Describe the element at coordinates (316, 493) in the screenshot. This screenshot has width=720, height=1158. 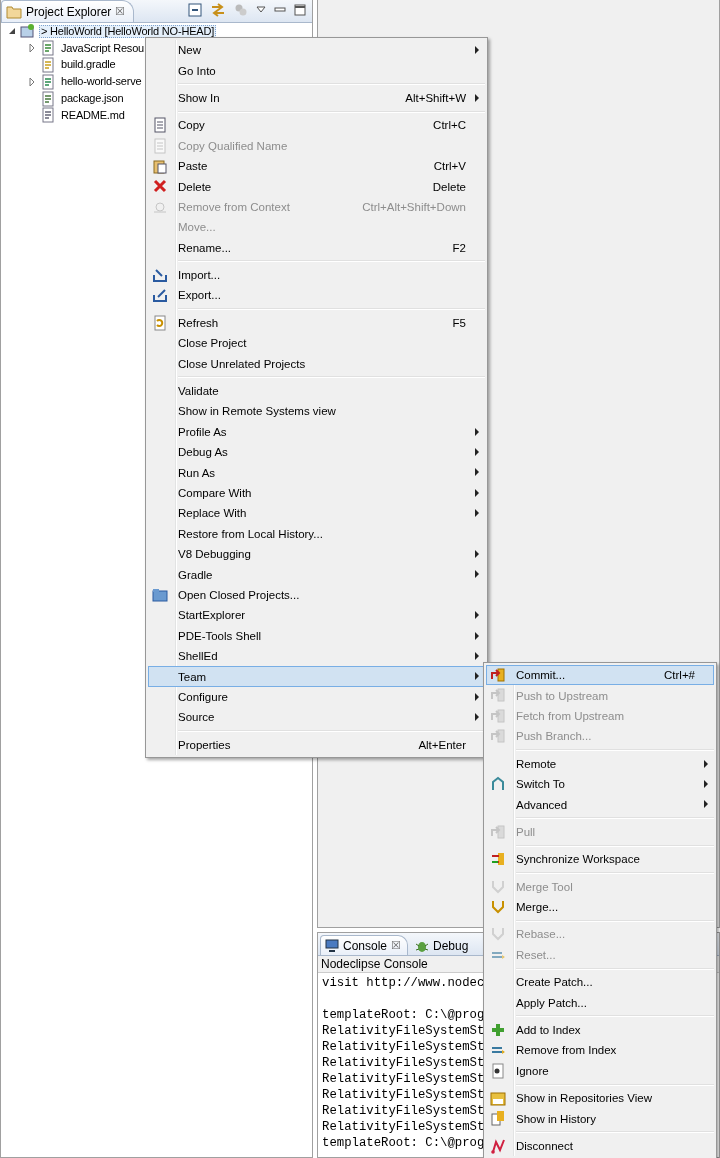
I see `menu-item: Compare With` at that location.